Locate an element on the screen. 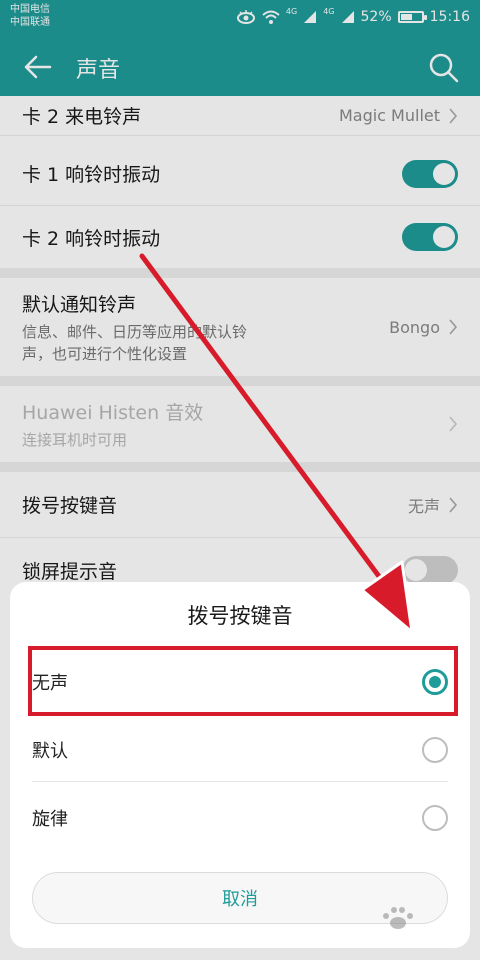 The height and width of the screenshot is (960, 480). watermark-logo is located at coordinates (398, 918).